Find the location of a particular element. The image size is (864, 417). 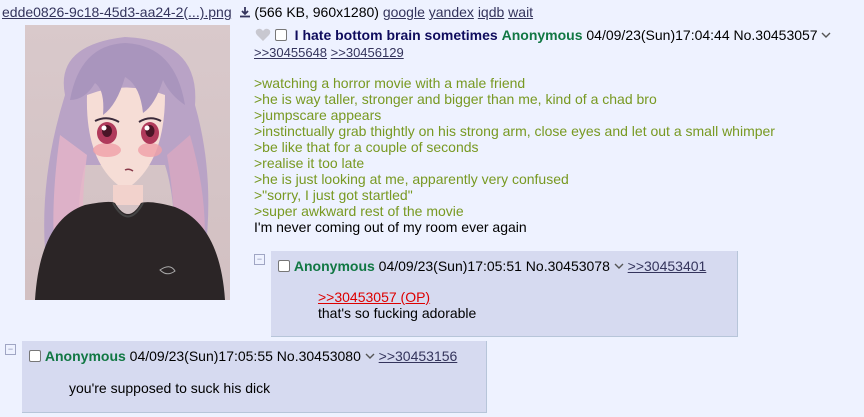

backlink: >>30453401 is located at coordinates (667, 266).